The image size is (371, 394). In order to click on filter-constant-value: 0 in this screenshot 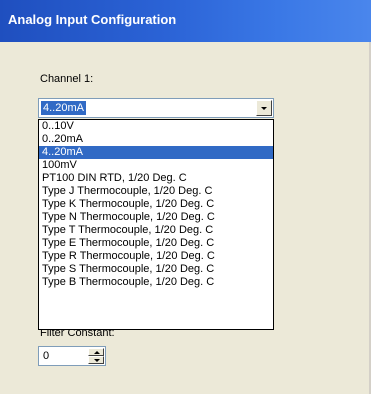, I will do `click(46, 356)`.